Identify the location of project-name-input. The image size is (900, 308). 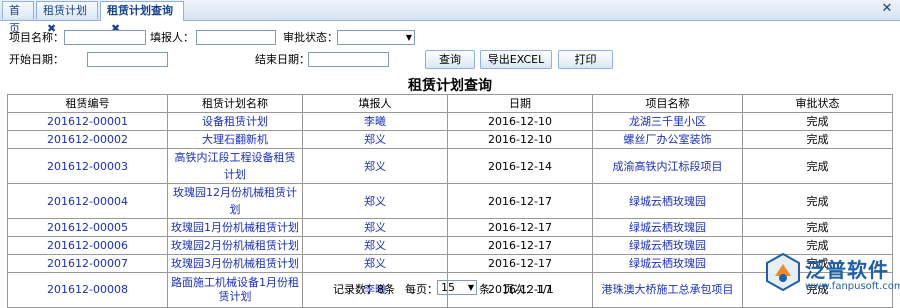
(105, 37).